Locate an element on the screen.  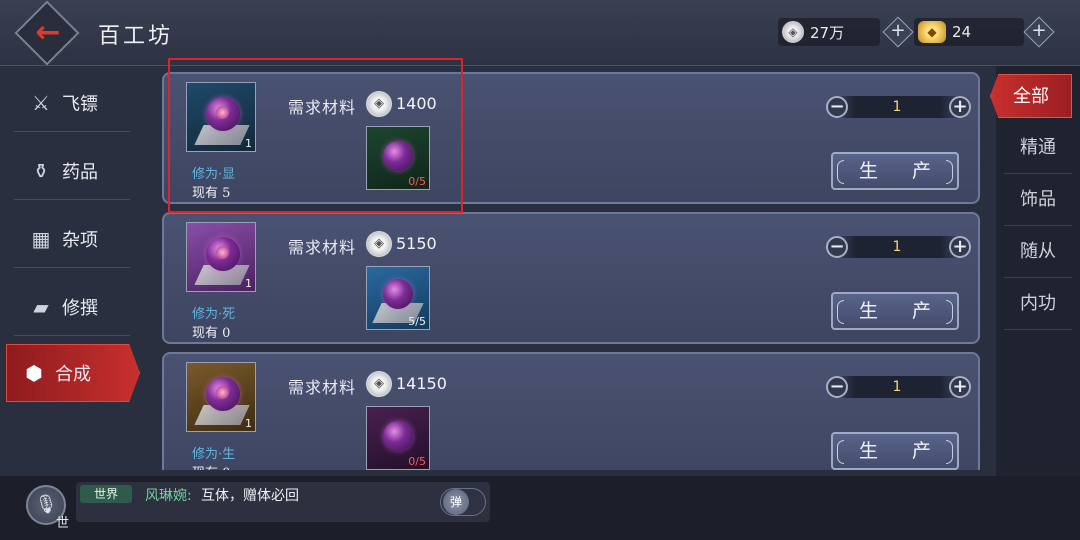
tab-mastery: 精通 is located at coordinates (1038, 148).